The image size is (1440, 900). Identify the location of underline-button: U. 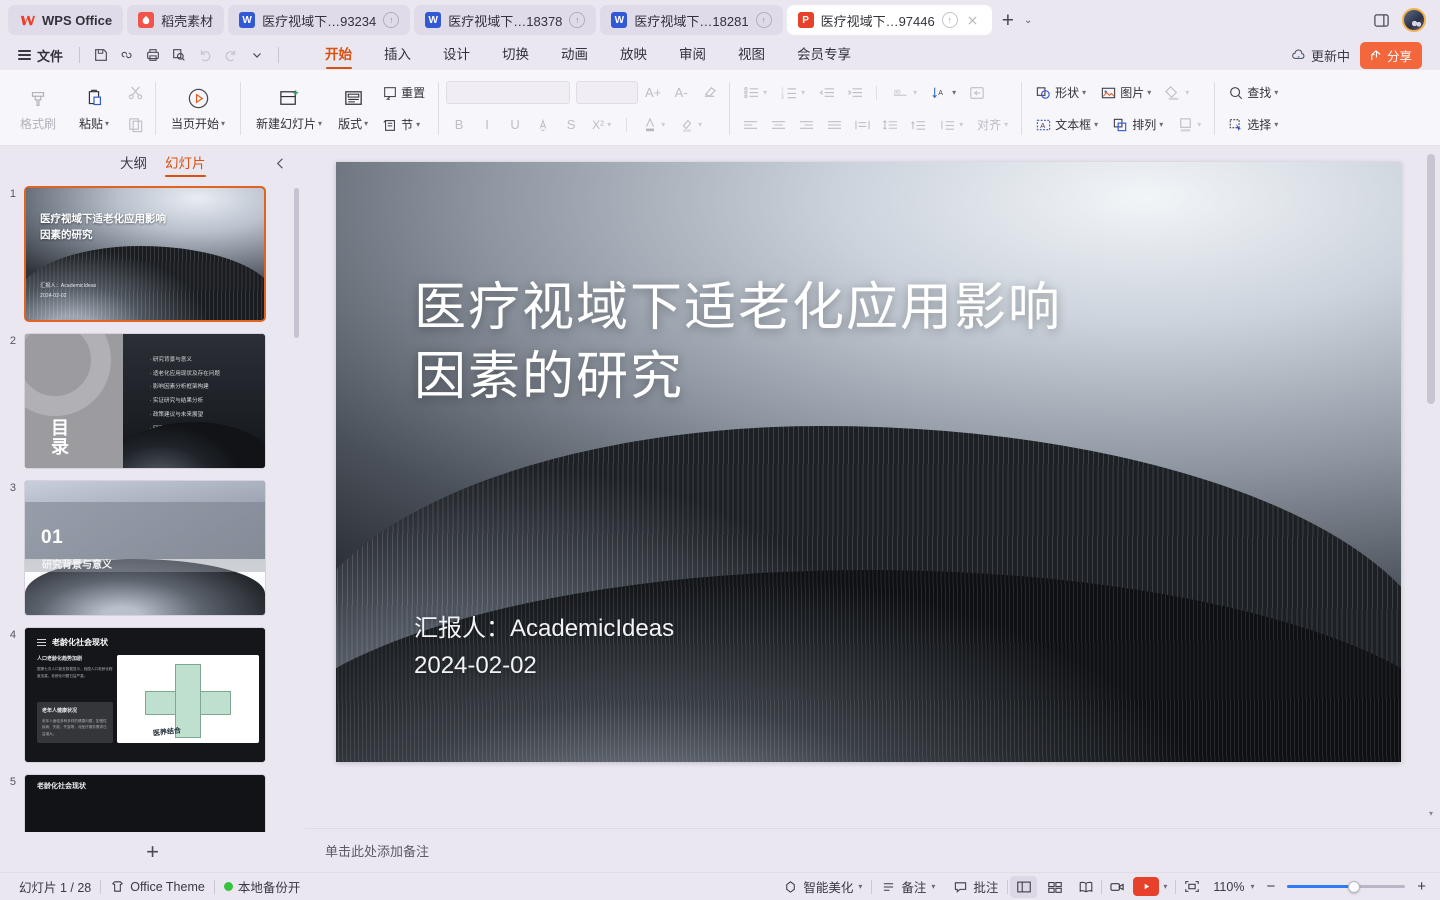
(515, 125).